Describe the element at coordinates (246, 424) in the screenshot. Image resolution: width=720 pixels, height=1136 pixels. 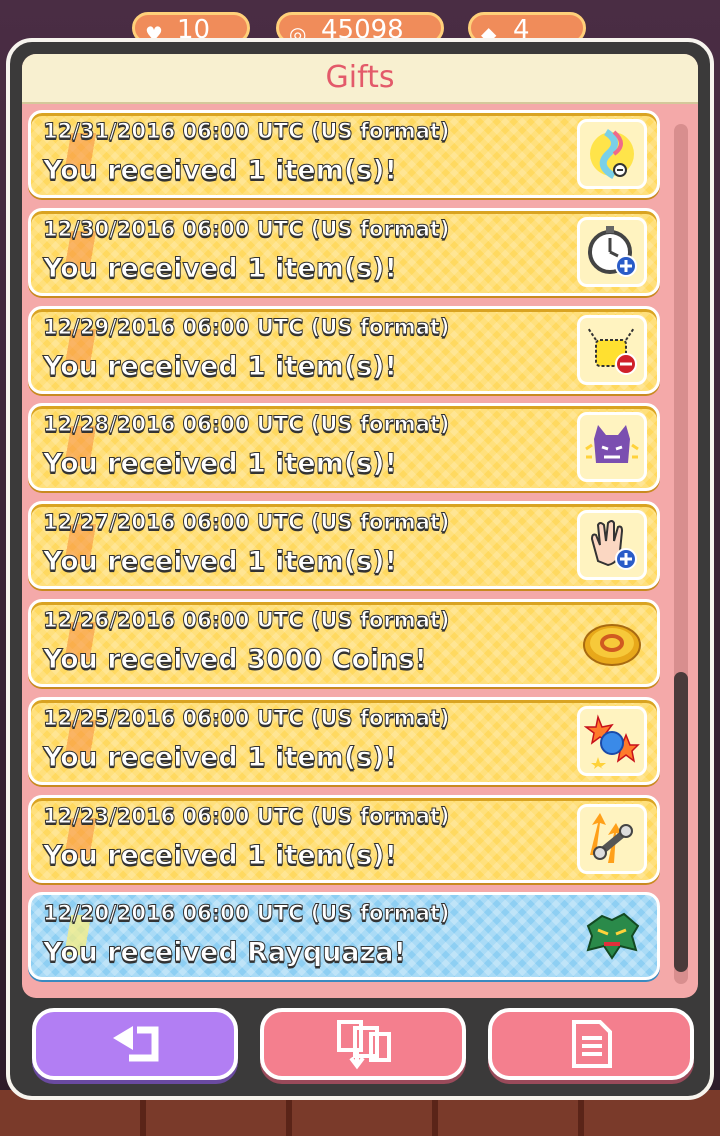
I see `gift-date: 12/28/2016 06:00 UTC (US format)` at that location.